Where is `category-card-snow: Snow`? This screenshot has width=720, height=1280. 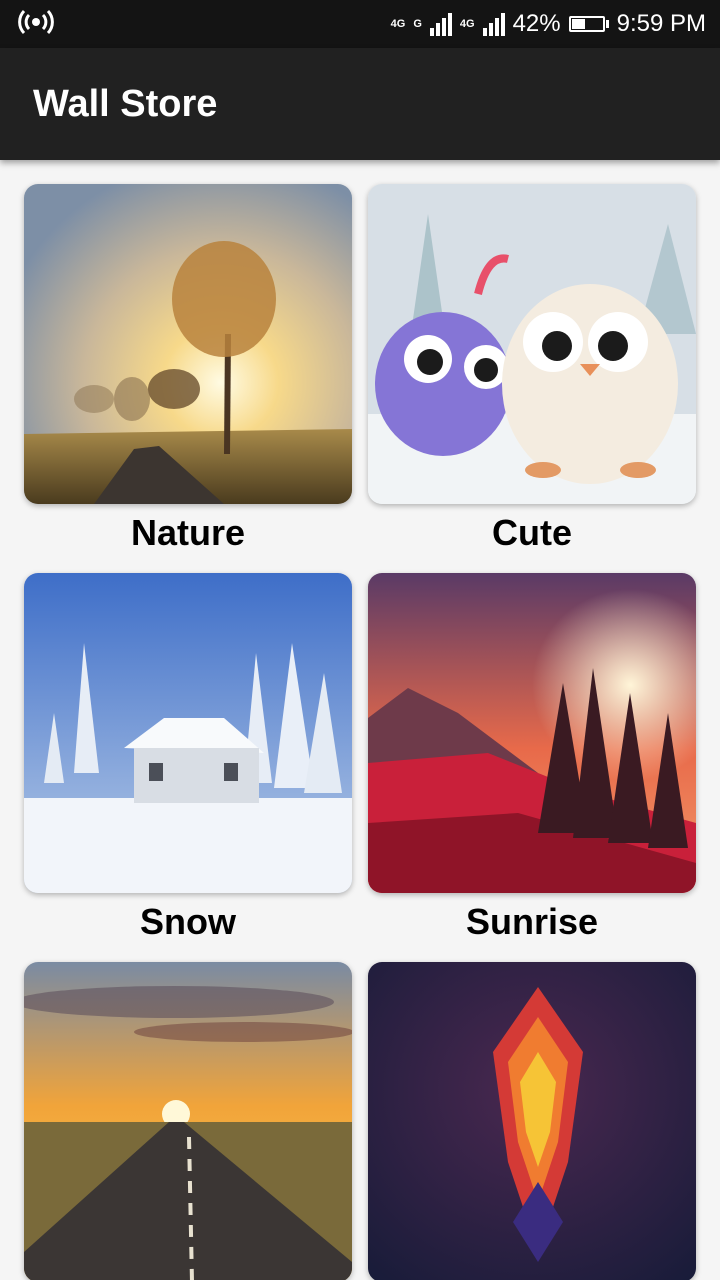
category-card-snow: Snow is located at coordinates (188, 759).